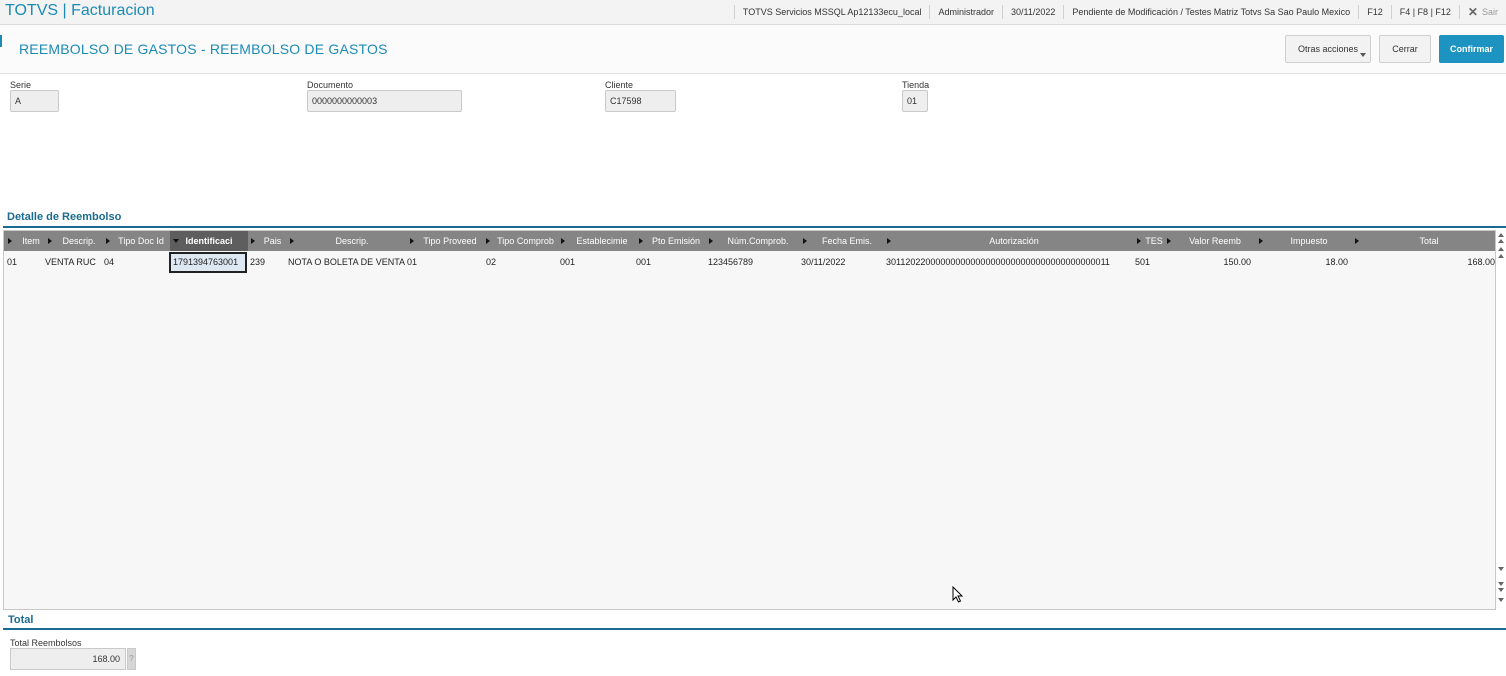  I want to click on grid-scrollbar, so click(1501, 420).